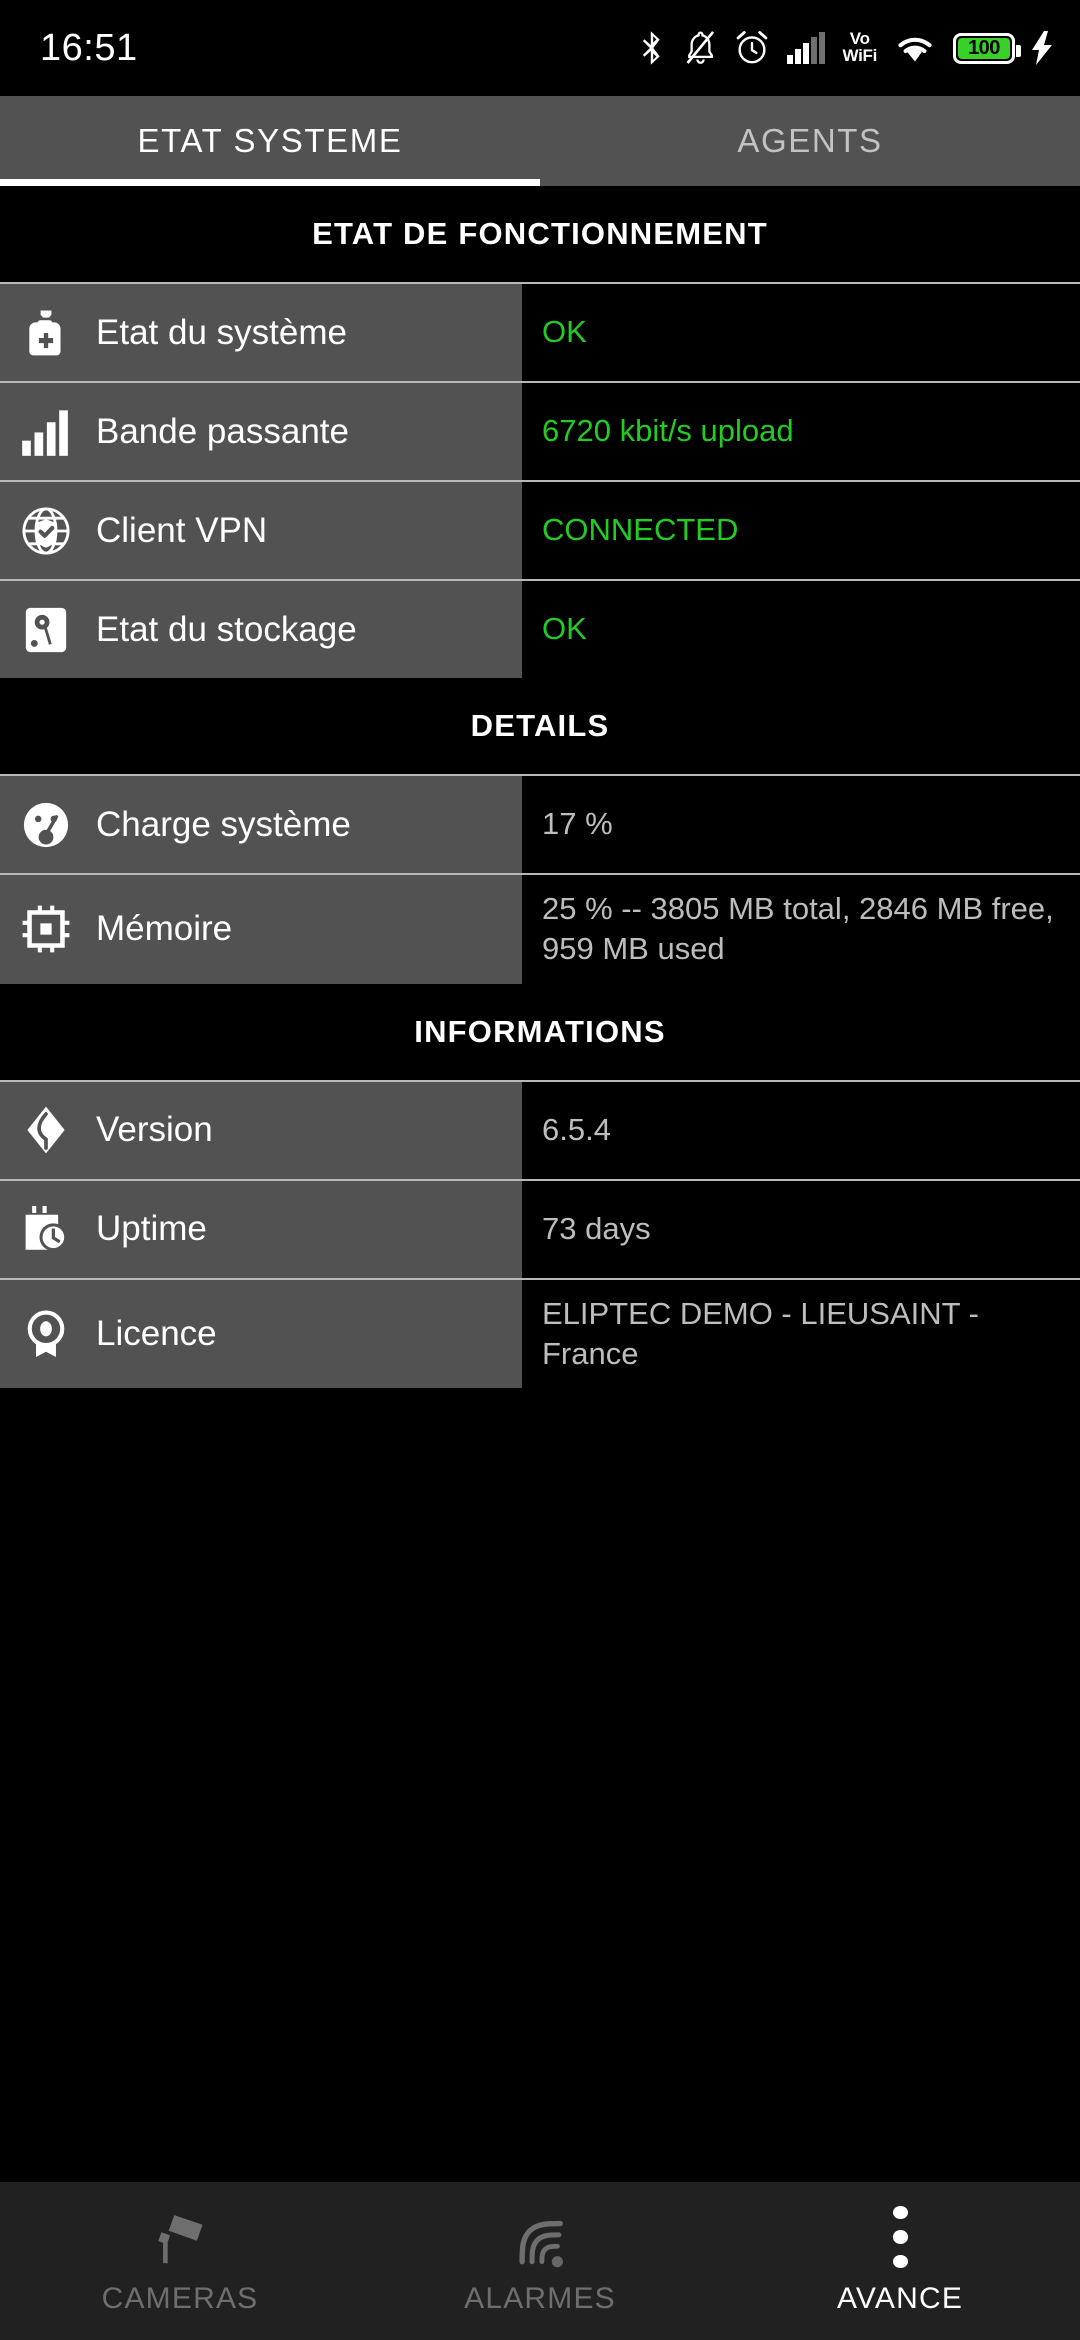  I want to click on row-value-cell: ELIPTEC DEMO - LIEUSAINT - France, so click(801, 1334).